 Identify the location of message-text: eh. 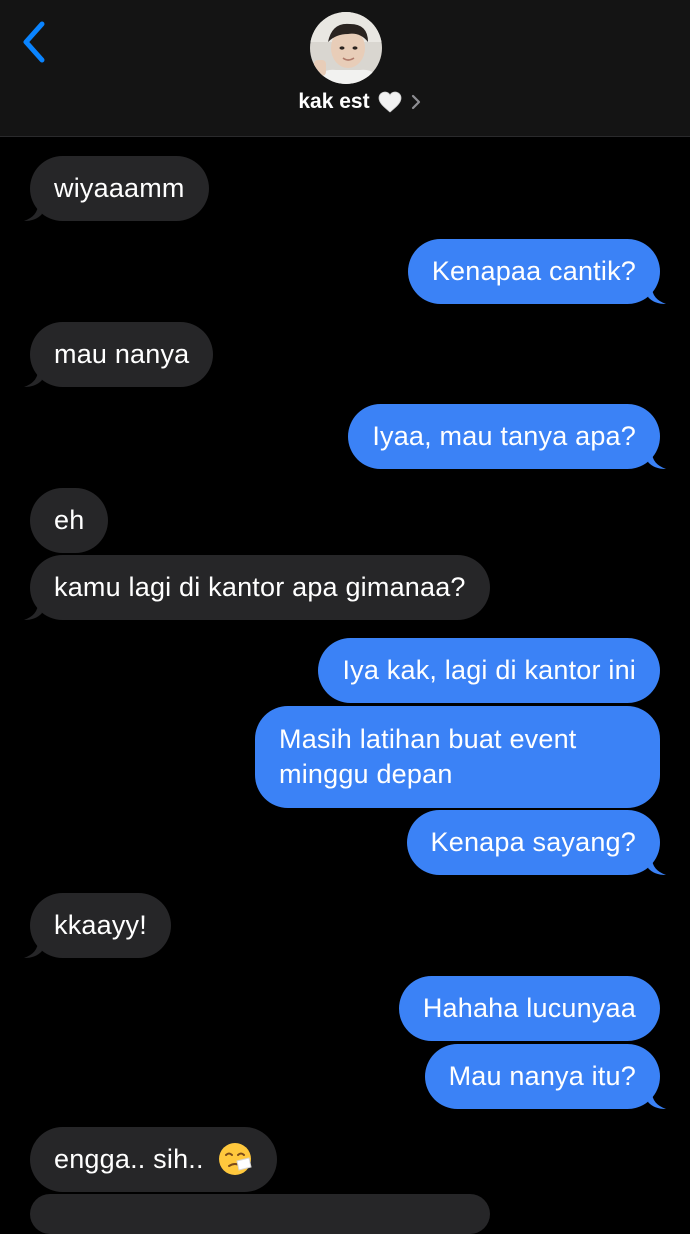
(69, 520).